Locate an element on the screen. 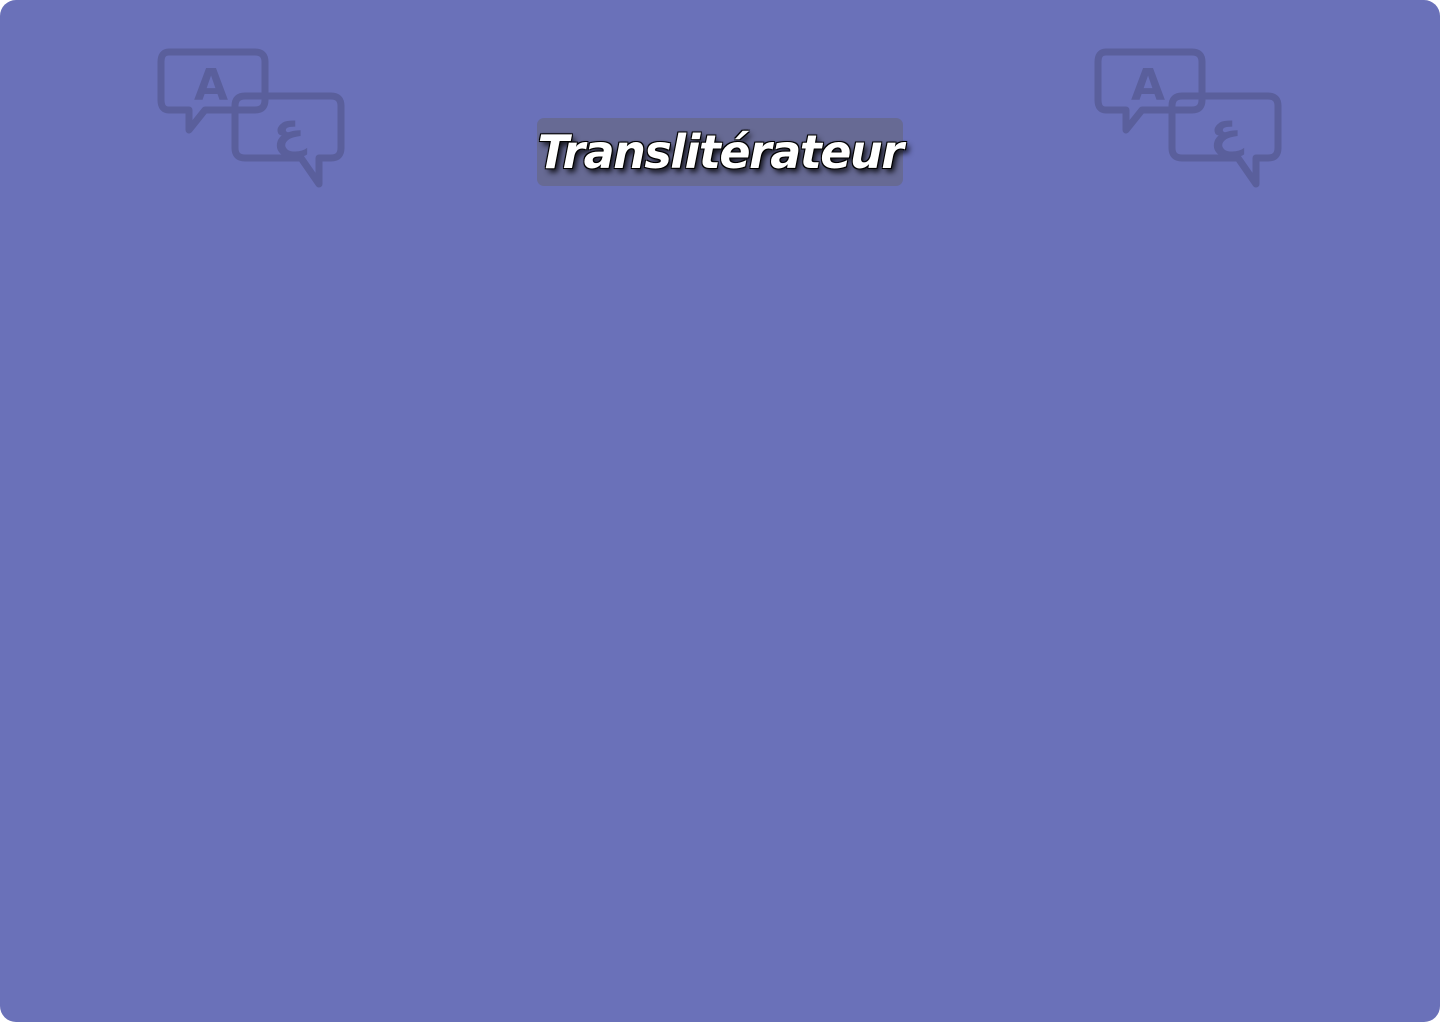  app-title: Translitérateur is located at coordinates (720, 152).